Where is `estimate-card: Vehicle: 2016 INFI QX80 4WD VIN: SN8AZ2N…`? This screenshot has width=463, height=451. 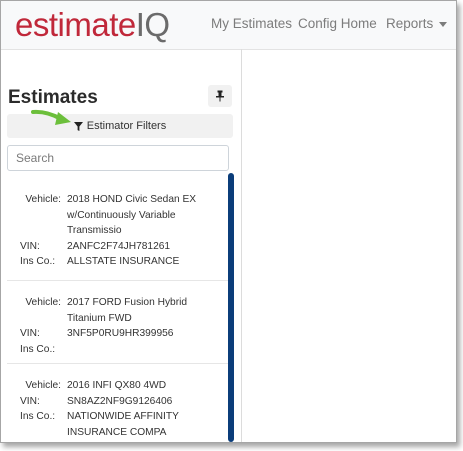 estimate-card: Vehicle: 2016 INFI QX80 4WD VIN: SN8AZ2N… is located at coordinates (118, 403).